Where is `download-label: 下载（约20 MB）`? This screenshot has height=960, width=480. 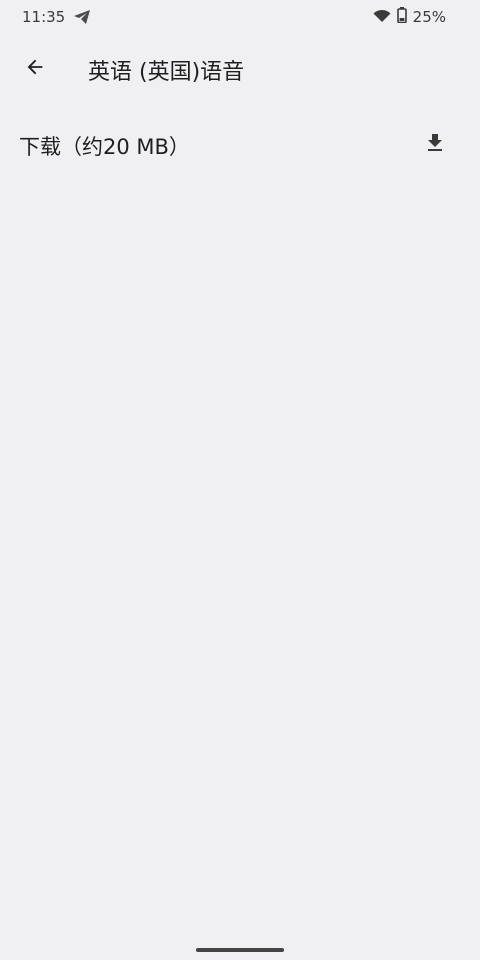 download-label: 下载（约20 MB） is located at coordinates (104, 147).